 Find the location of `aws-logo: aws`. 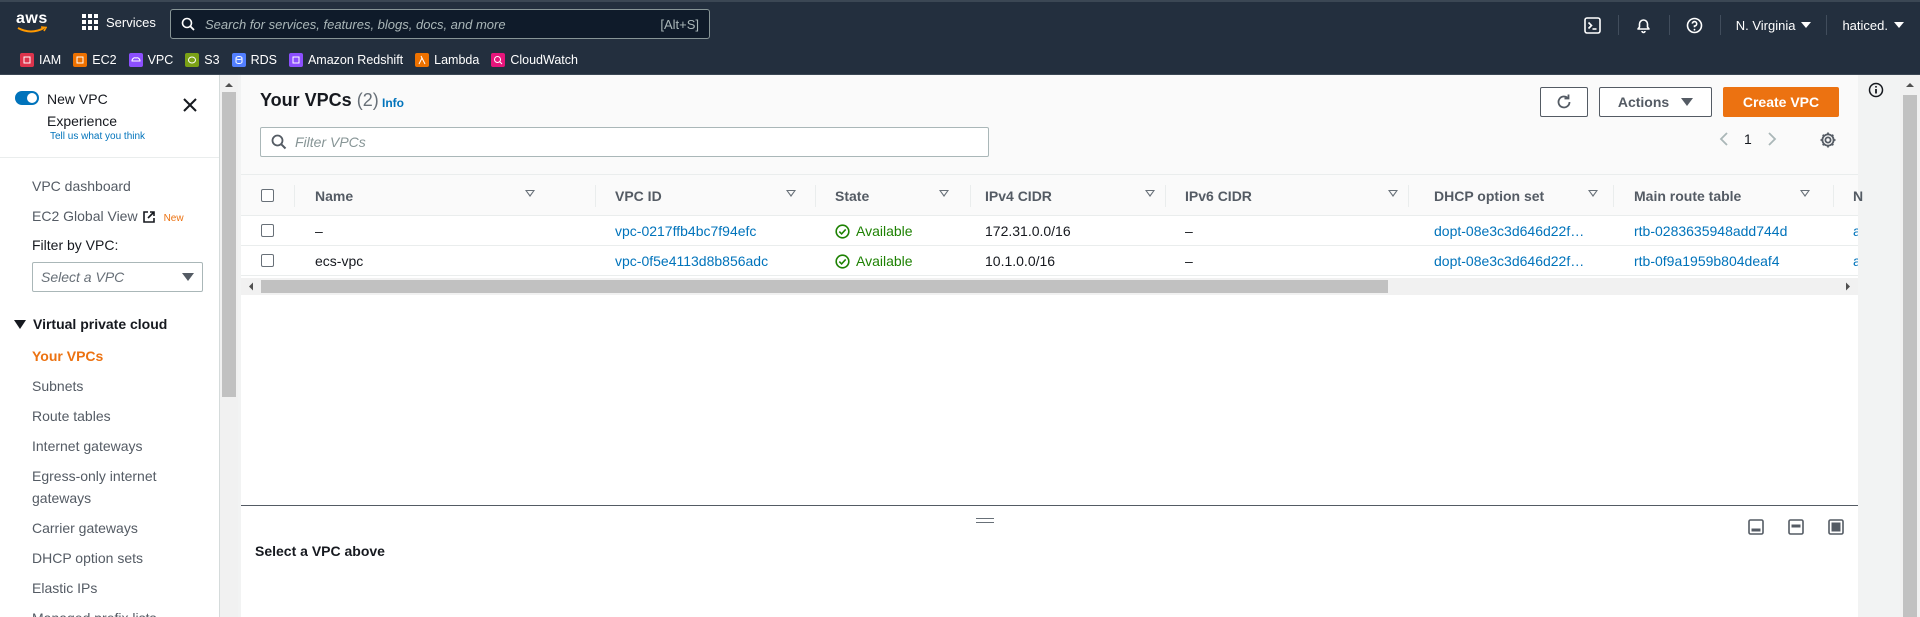

aws-logo: aws is located at coordinates (34, 24).